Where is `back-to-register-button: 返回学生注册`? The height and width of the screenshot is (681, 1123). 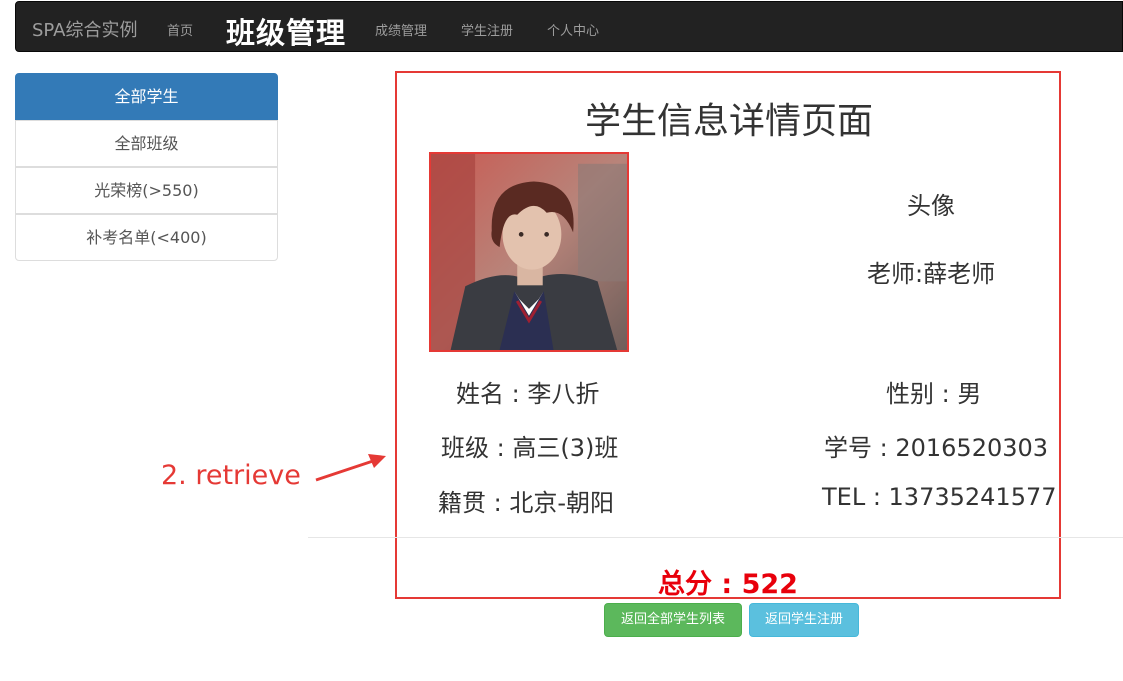 back-to-register-button: 返回学生注册 is located at coordinates (804, 620).